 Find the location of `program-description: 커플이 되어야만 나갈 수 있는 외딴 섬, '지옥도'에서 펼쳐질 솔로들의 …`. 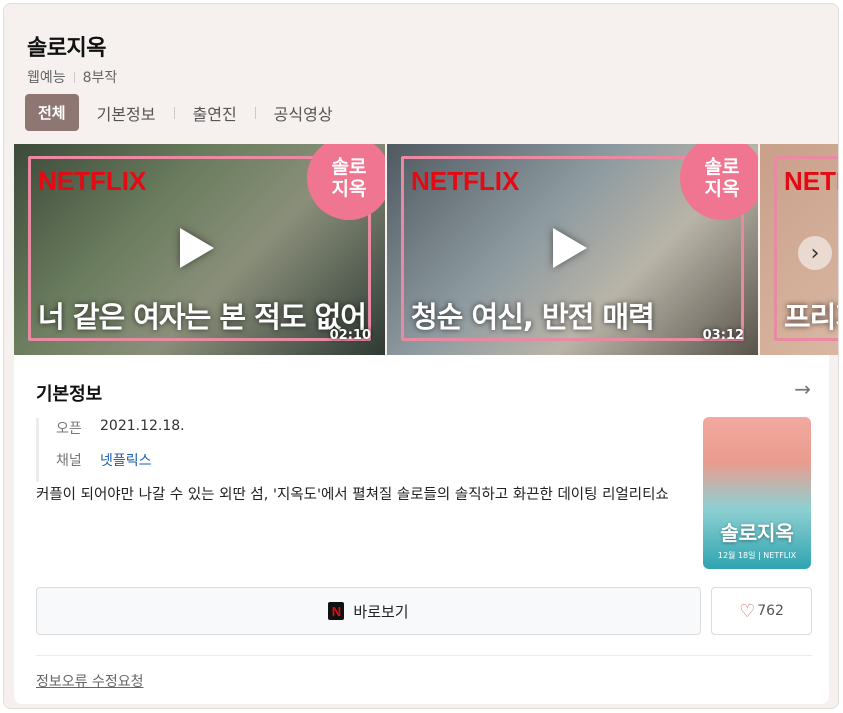

program-description: 커플이 되어야만 나갈 수 있는 외딴 섬, '지옥도'에서 펼쳐질 솔로들의 … is located at coordinates (352, 495).